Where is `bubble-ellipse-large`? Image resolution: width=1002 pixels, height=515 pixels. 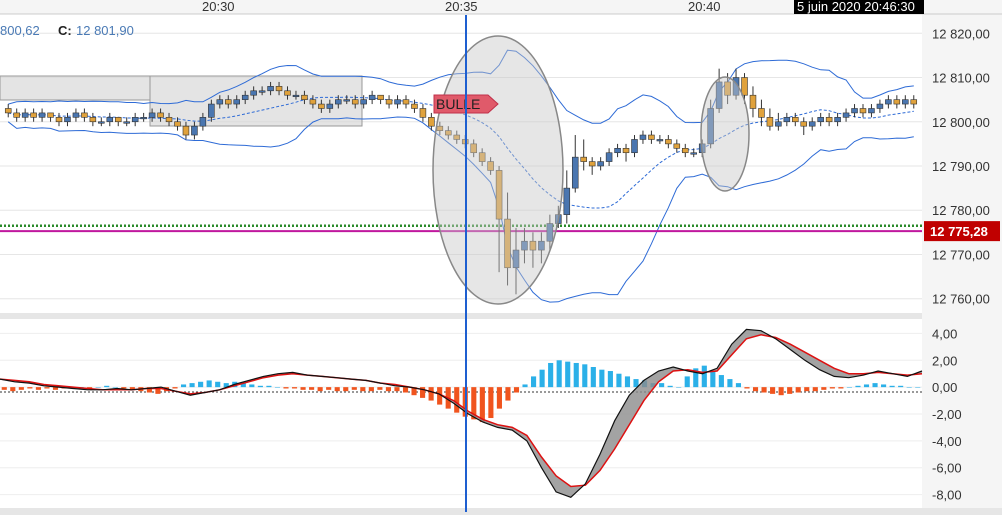 bubble-ellipse-large is located at coordinates (498, 170).